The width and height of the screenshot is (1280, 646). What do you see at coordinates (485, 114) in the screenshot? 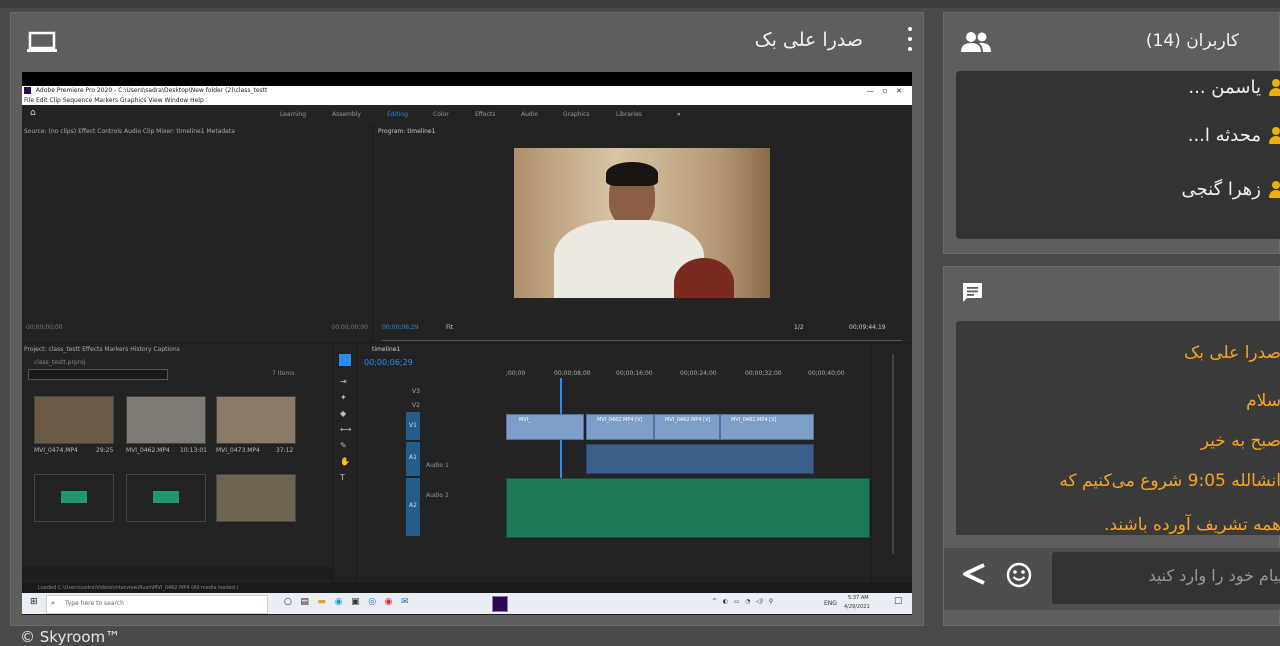
I see `ws-effects: Effects` at bounding box center [485, 114].